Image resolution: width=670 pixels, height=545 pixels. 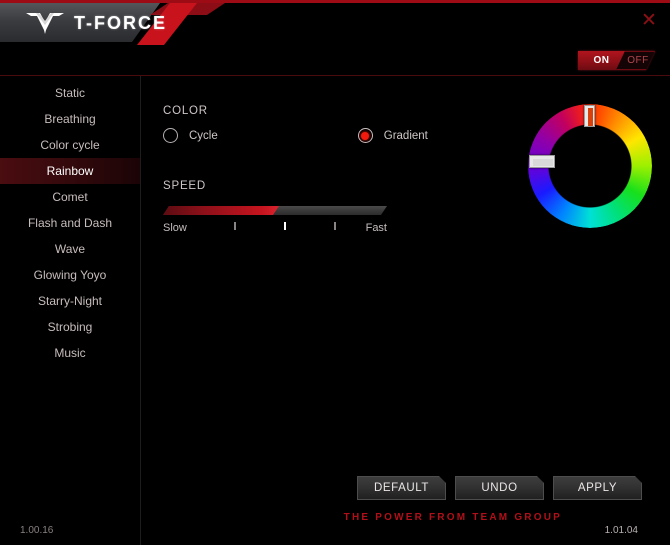 I want to click on speed-section: SPEED Slow Fast, so click(x=277, y=208).